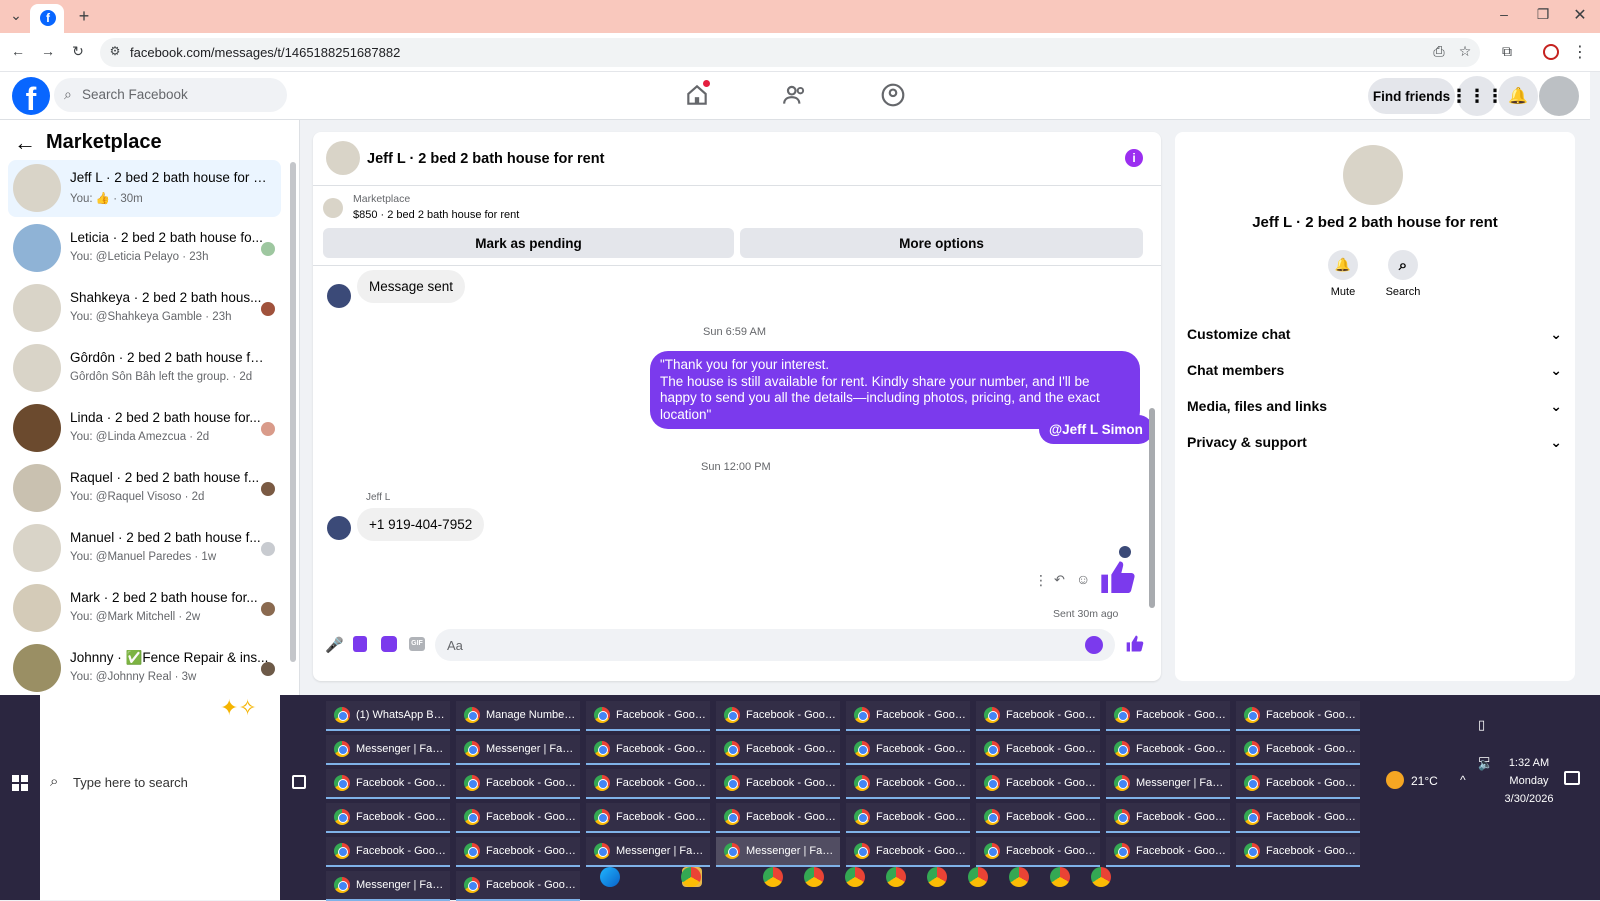  I want to click on tray-chevron-icon: ^, so click(1463, 780).